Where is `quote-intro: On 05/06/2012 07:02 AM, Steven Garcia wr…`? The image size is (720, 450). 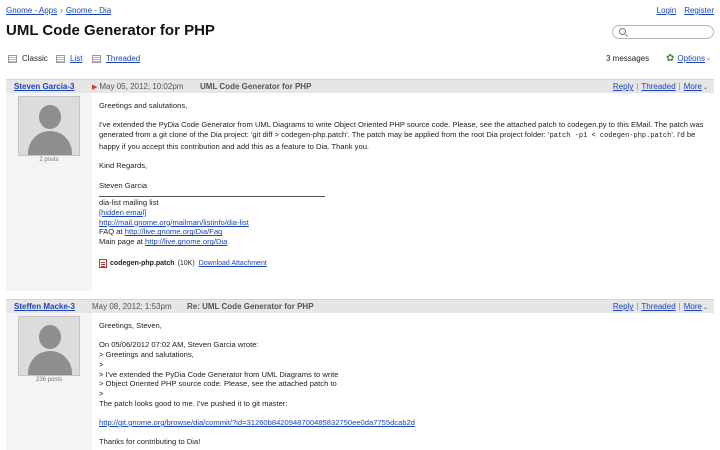 quote-intro: On 05/06/2012 07:02 AM, Steven Garcia wr… is located at coordinates (179, 345).